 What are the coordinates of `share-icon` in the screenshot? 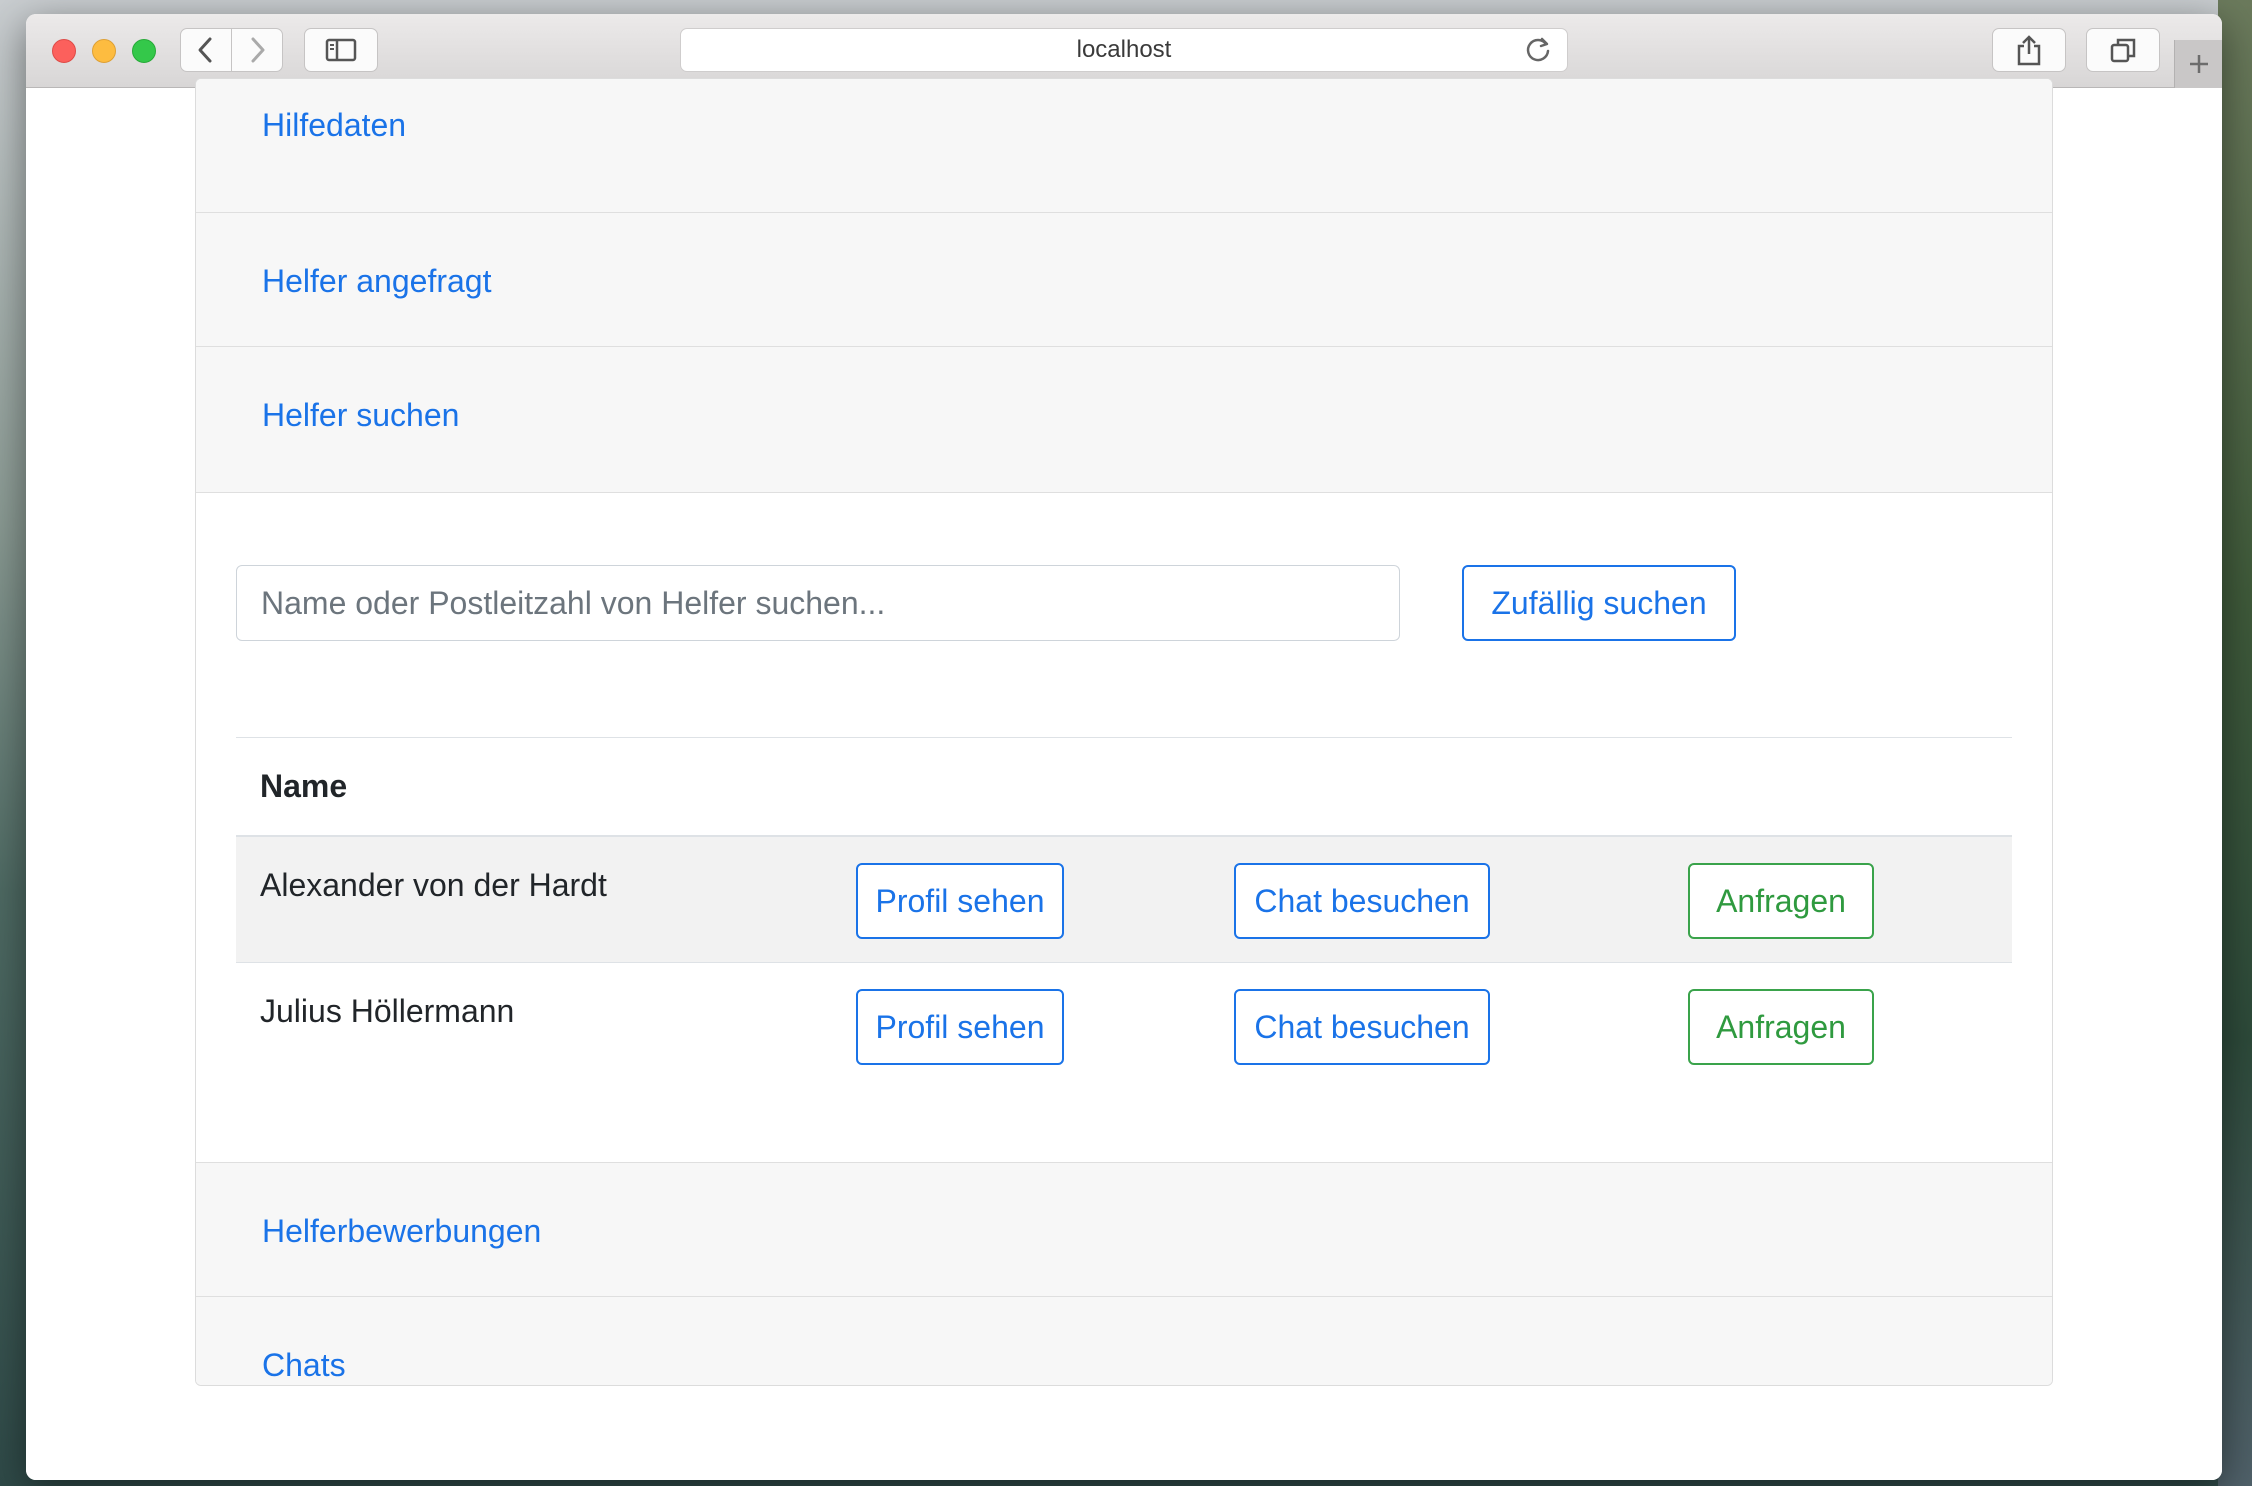 It's located at (2029, 50).